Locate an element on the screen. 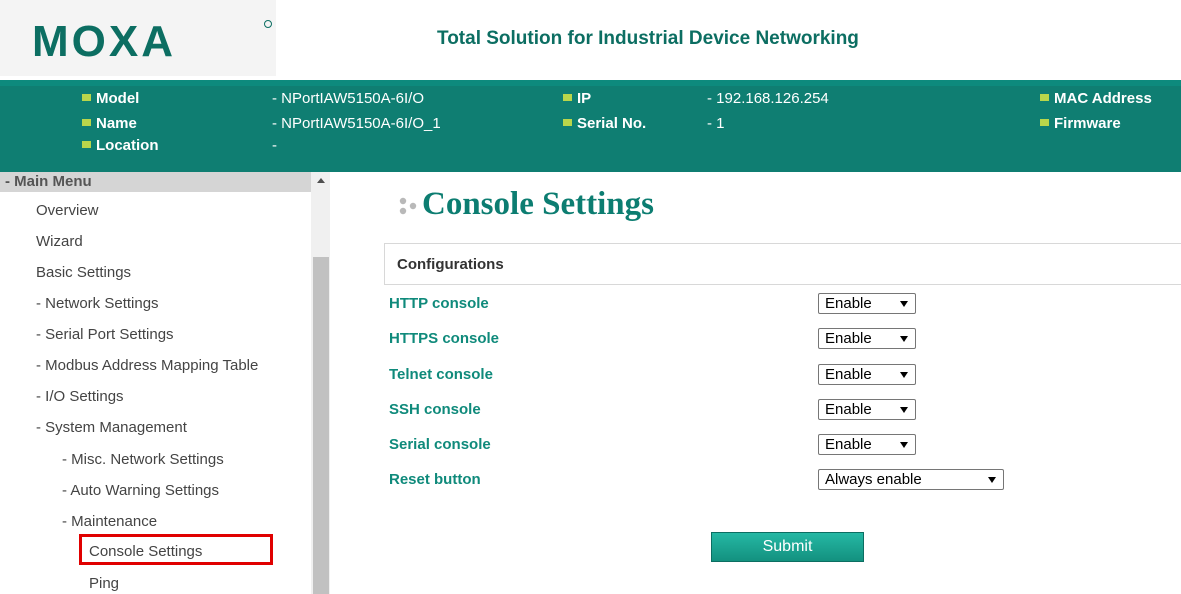 This screenshot has height=594, width=1181. title-bullet-icon is located at coordinates (408, 206).